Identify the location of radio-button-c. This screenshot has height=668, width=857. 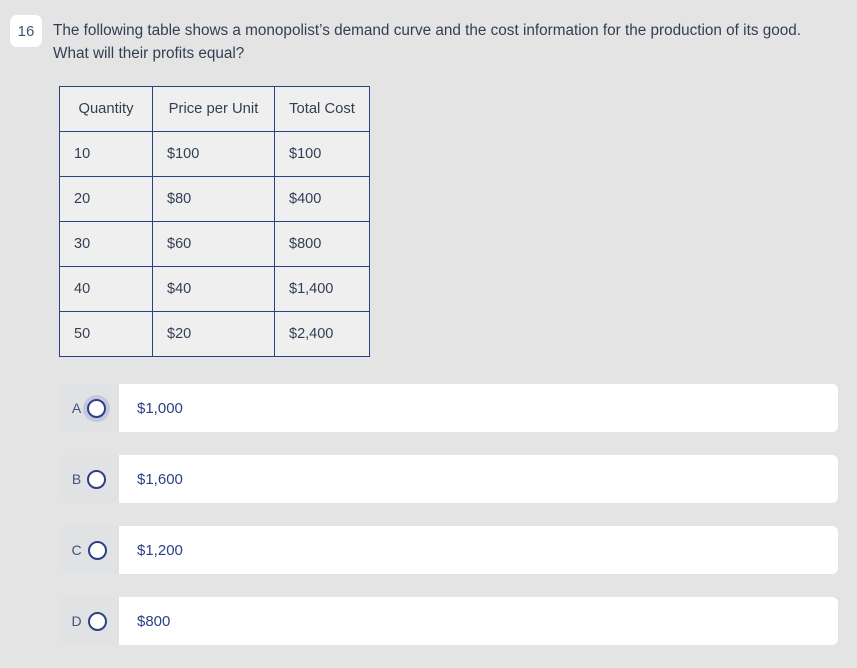
(97, 550).